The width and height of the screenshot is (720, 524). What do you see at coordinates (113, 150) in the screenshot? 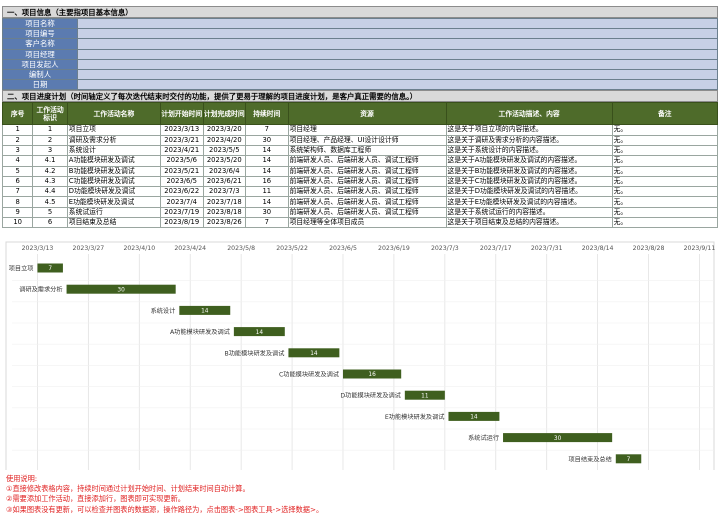
I see `table-cell: 系统设计` at bounding box center [113, 150].